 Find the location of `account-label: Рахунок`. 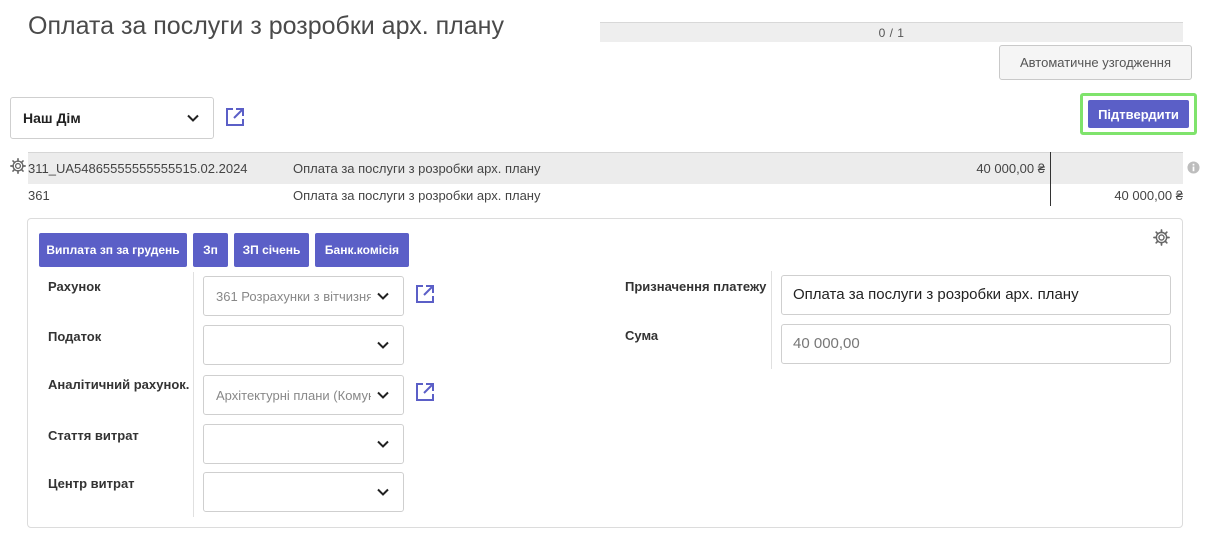

account-label: Рахунок is located at coordinates (74, 286).